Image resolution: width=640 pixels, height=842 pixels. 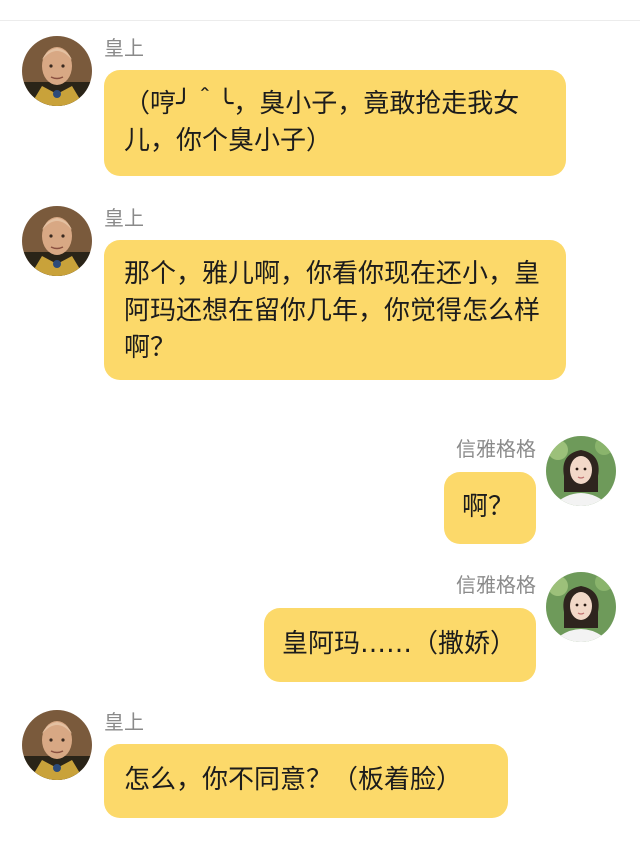 What do you see at coordinates (490, 508) in the screenshot?
I see `message-bubble: 啊？` at bounding box center [490, 508].